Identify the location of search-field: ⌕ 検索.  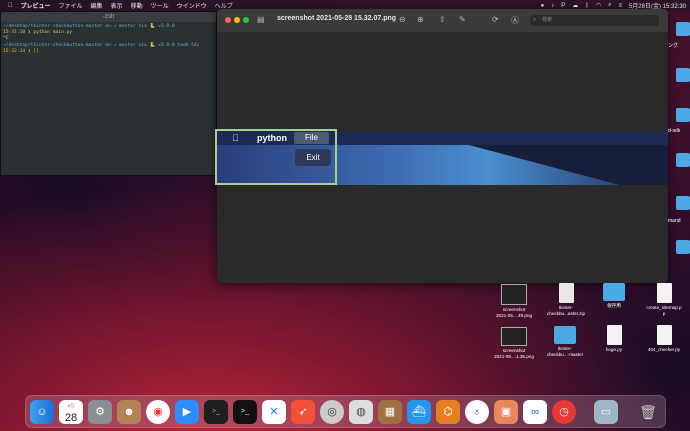
(594, 20).